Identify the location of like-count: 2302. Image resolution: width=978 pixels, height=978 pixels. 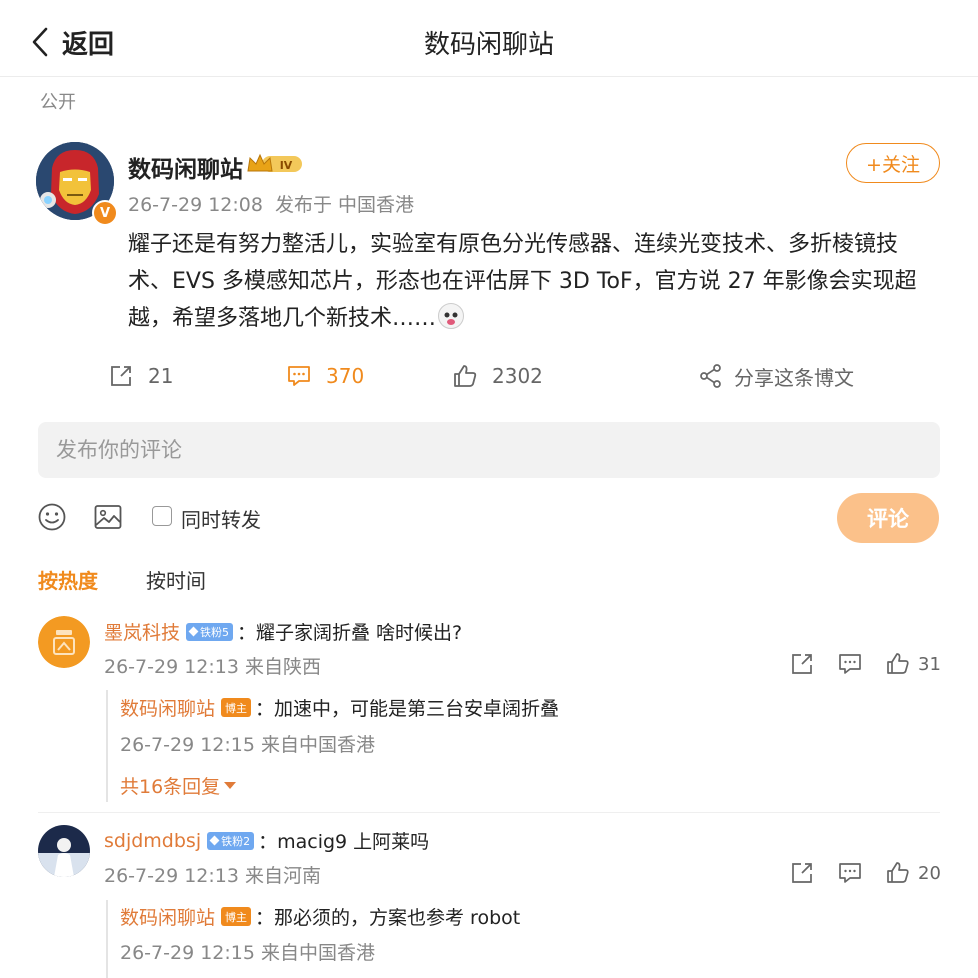
(517, 376).